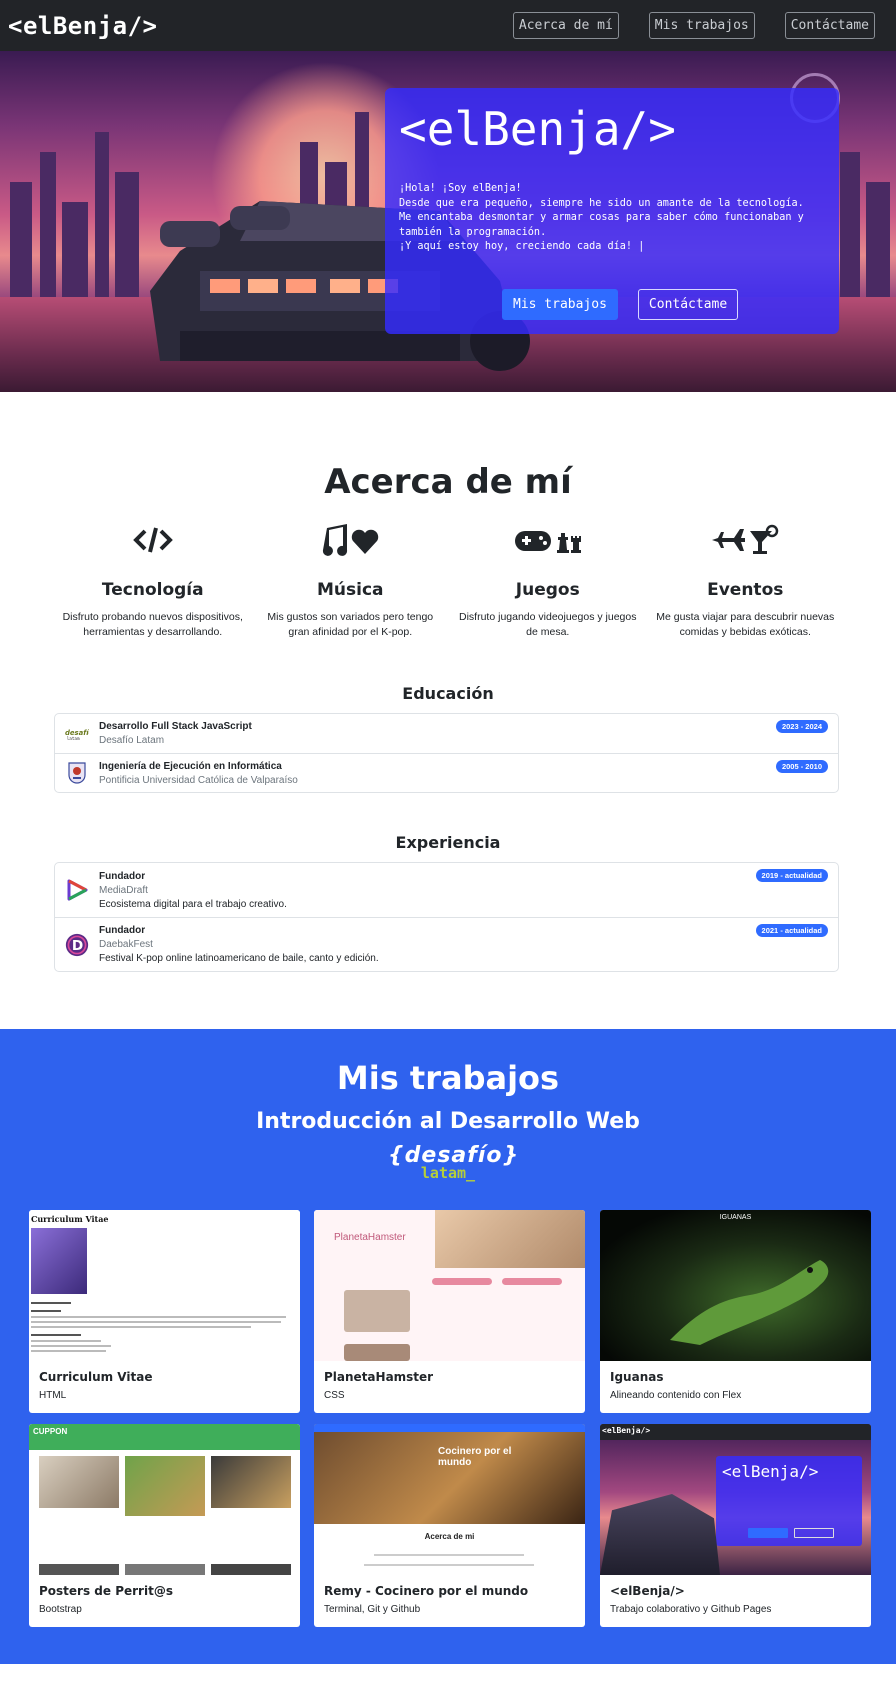 The width and height of the screenshot is (896, 1704). What do you see at coordinates (735, 1499) in the screenshot?
I see `work-thumbnail: <elBenja/> <elBenja/>` at bounding box center [735, 1499].